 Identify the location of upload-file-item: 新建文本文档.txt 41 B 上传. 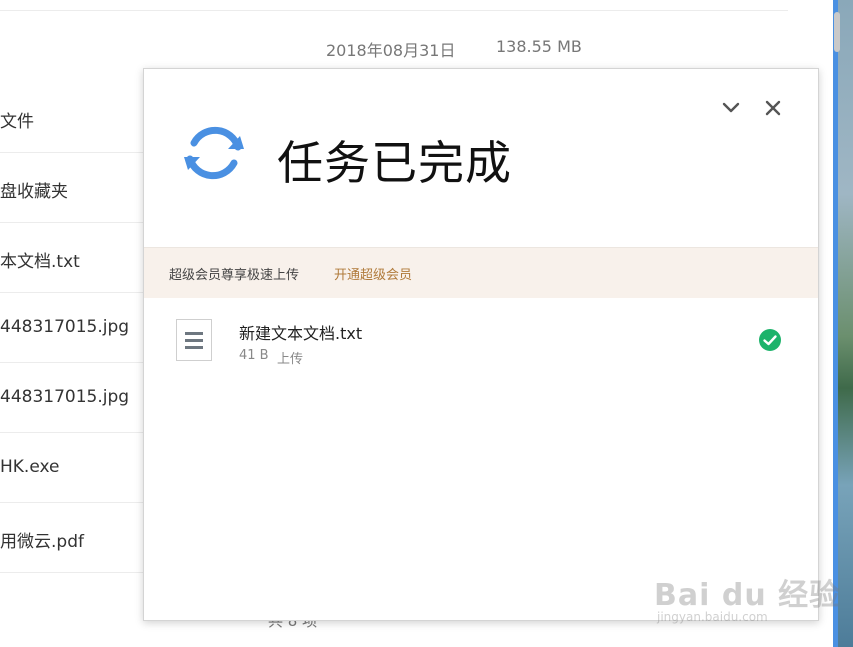
(481, 340).